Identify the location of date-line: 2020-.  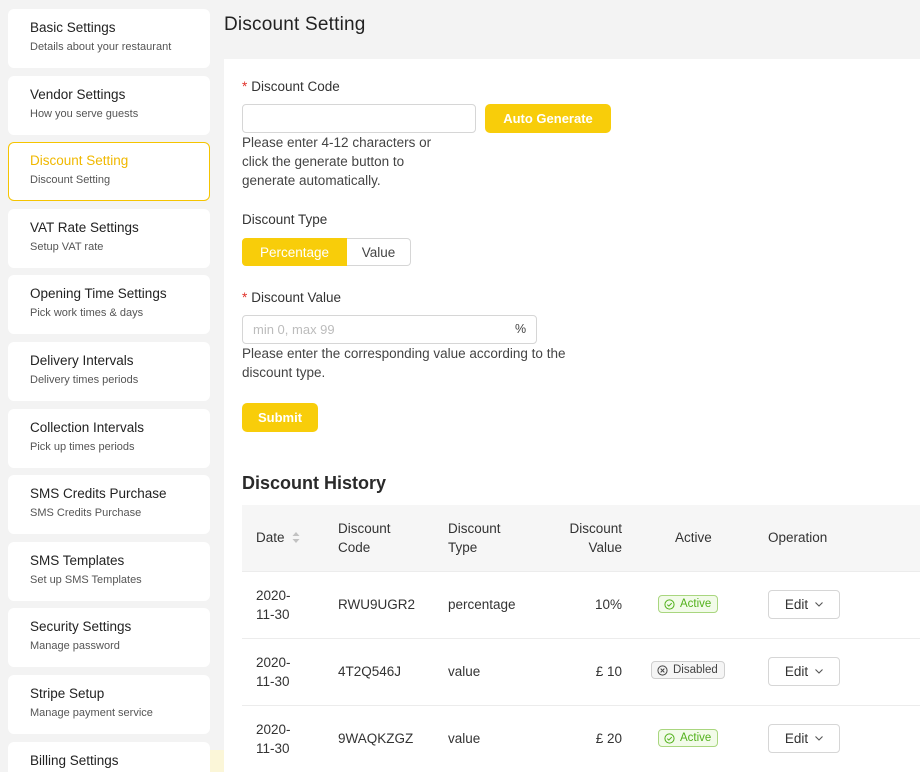
(273, 595).